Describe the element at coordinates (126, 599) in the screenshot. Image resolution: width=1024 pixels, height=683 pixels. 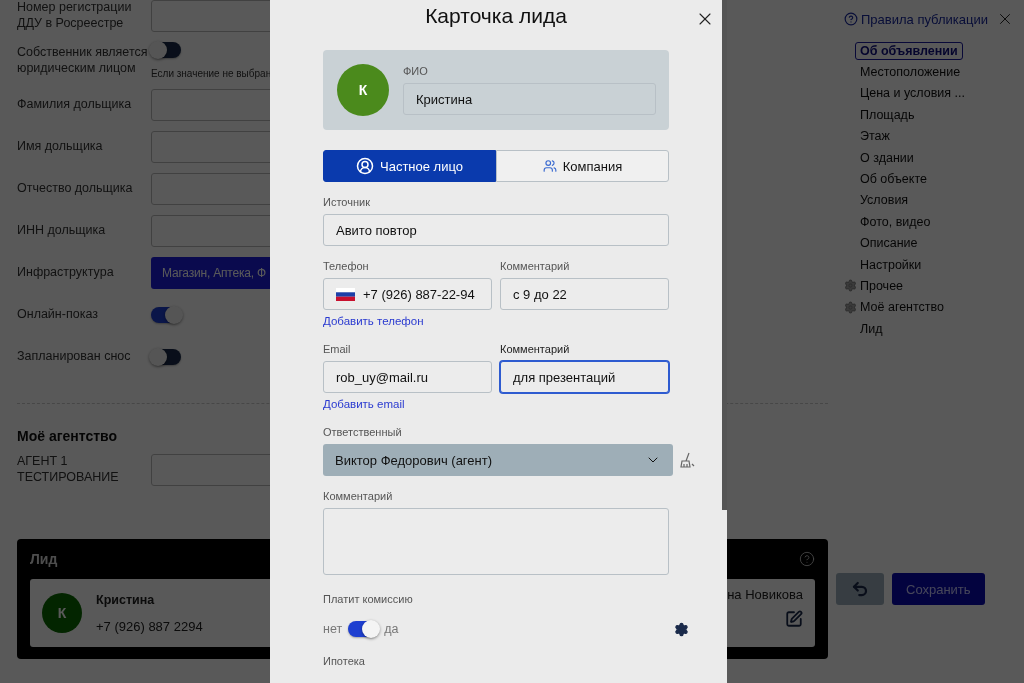
I see `lead-name: Кристина` at that location.